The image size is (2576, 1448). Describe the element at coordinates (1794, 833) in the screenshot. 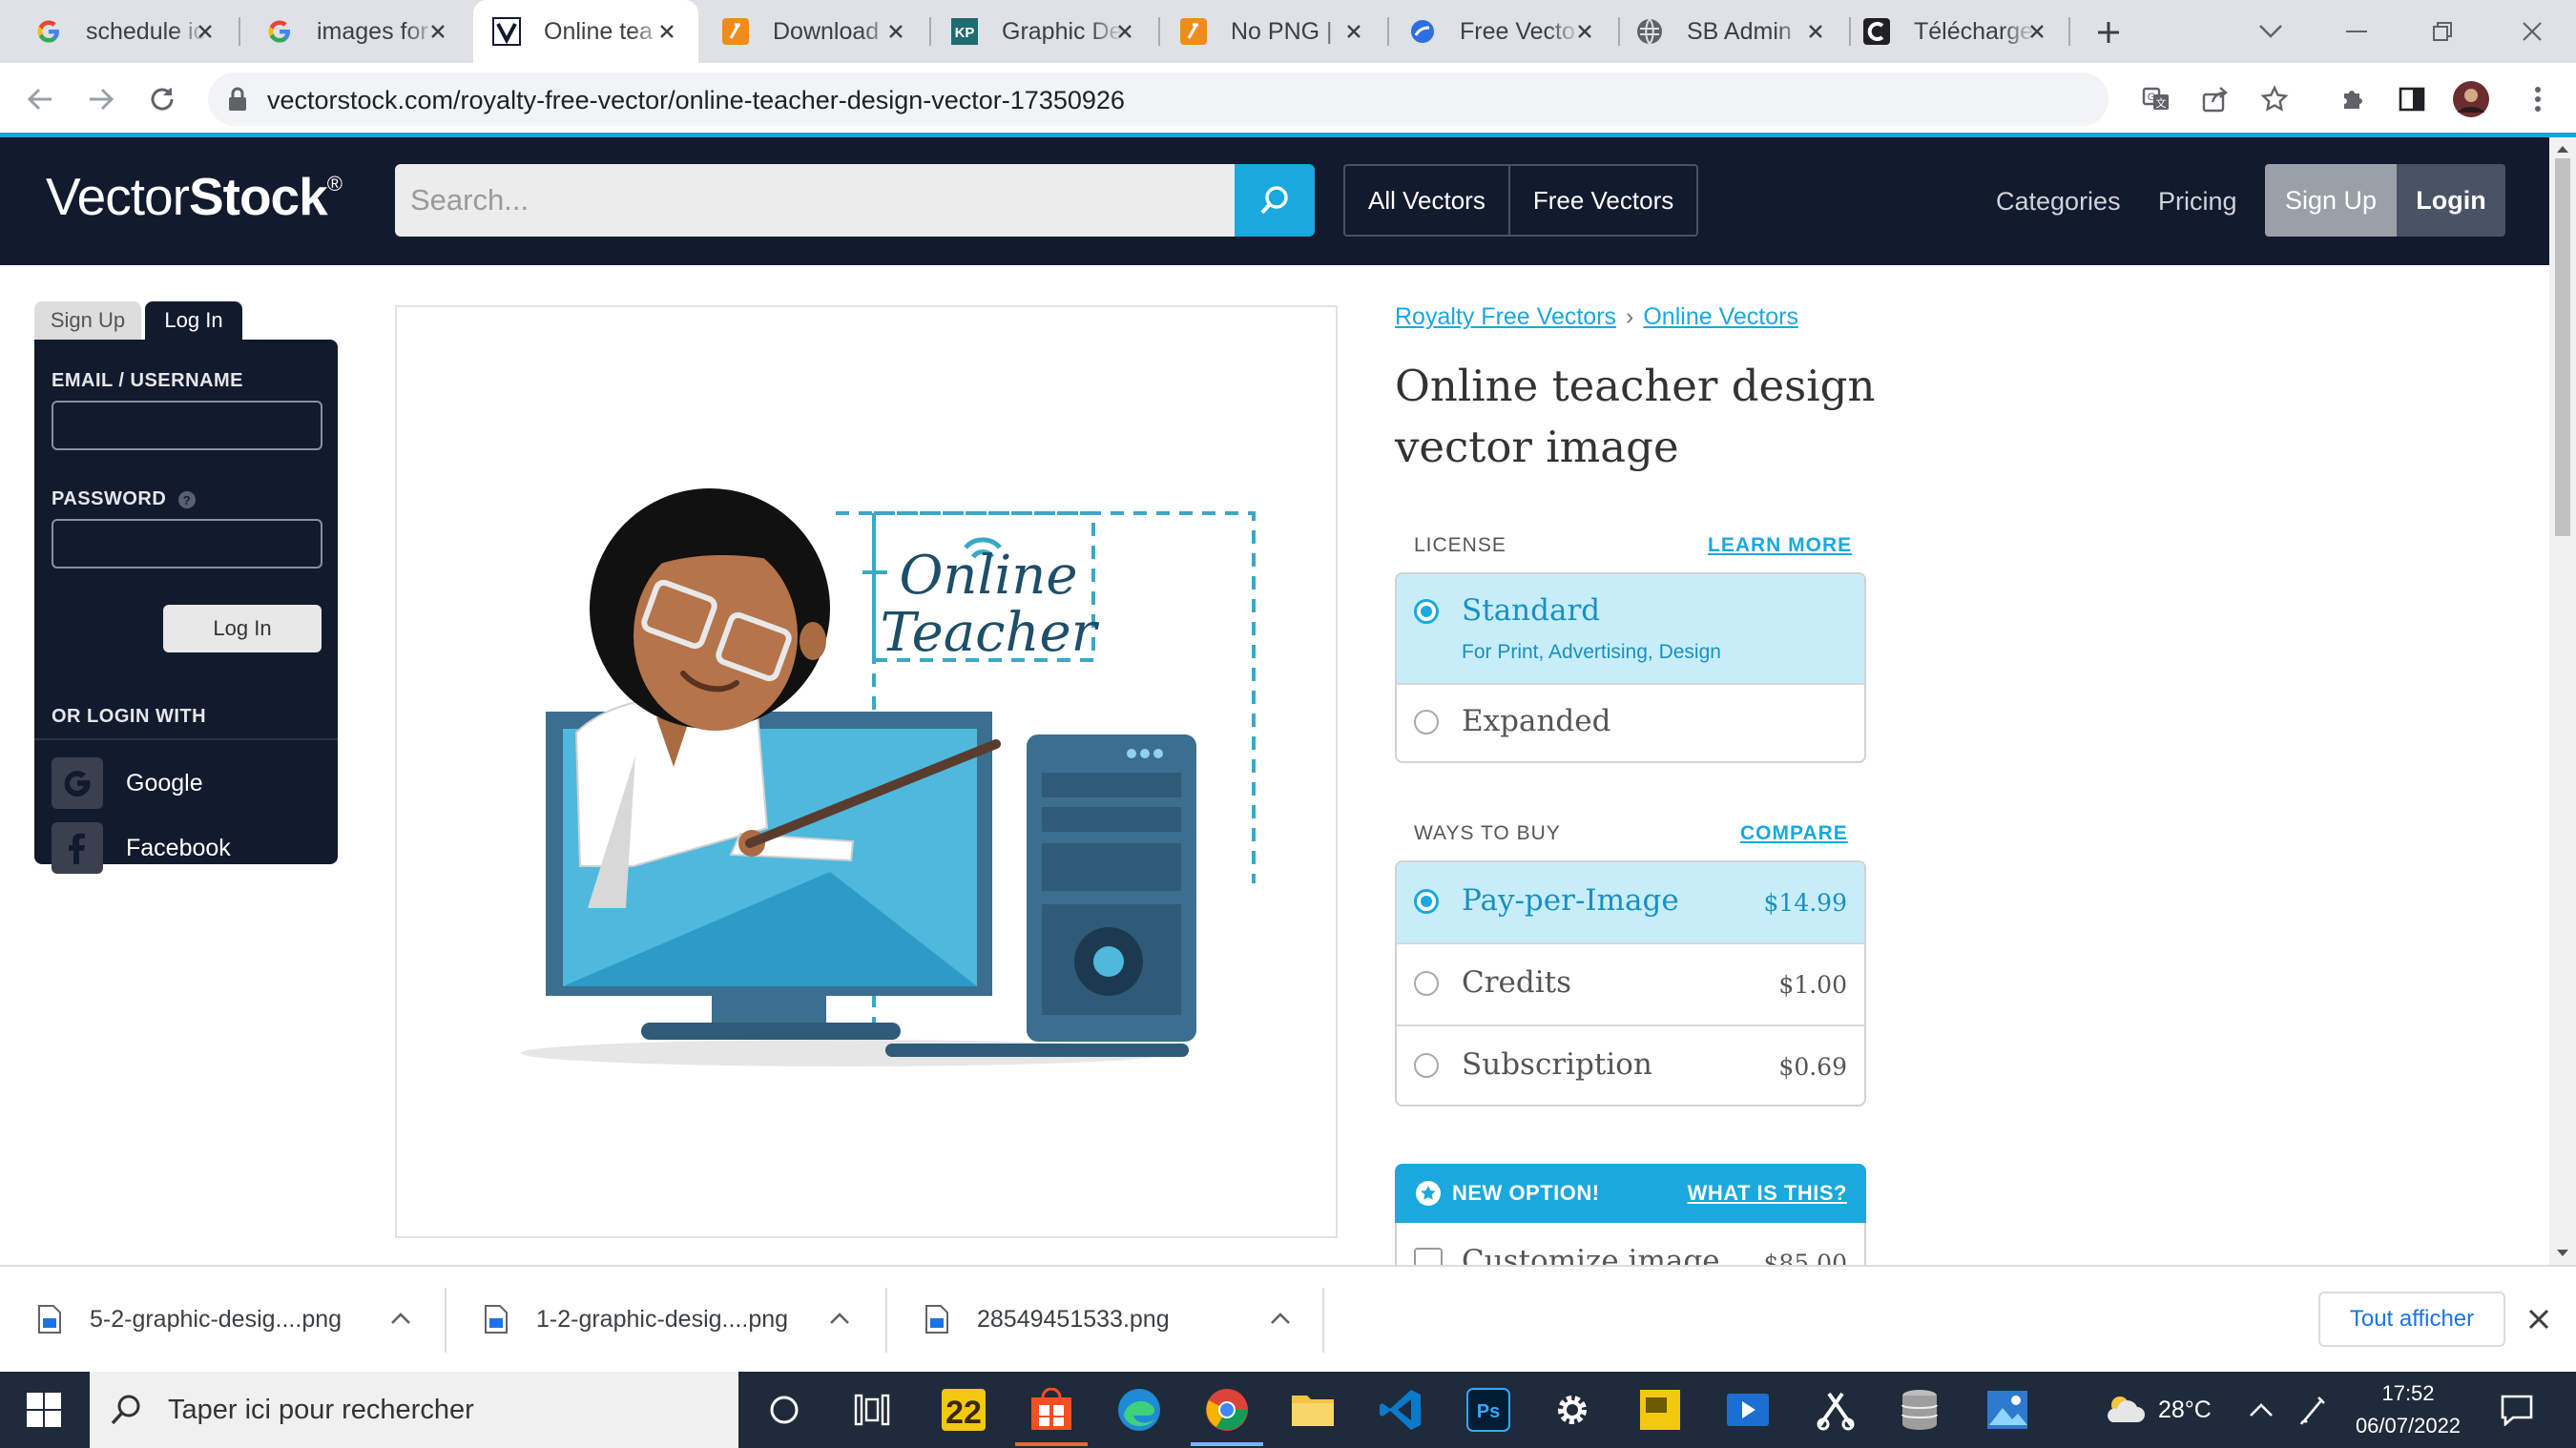

I see `compare-link: COMPARE` at that location.